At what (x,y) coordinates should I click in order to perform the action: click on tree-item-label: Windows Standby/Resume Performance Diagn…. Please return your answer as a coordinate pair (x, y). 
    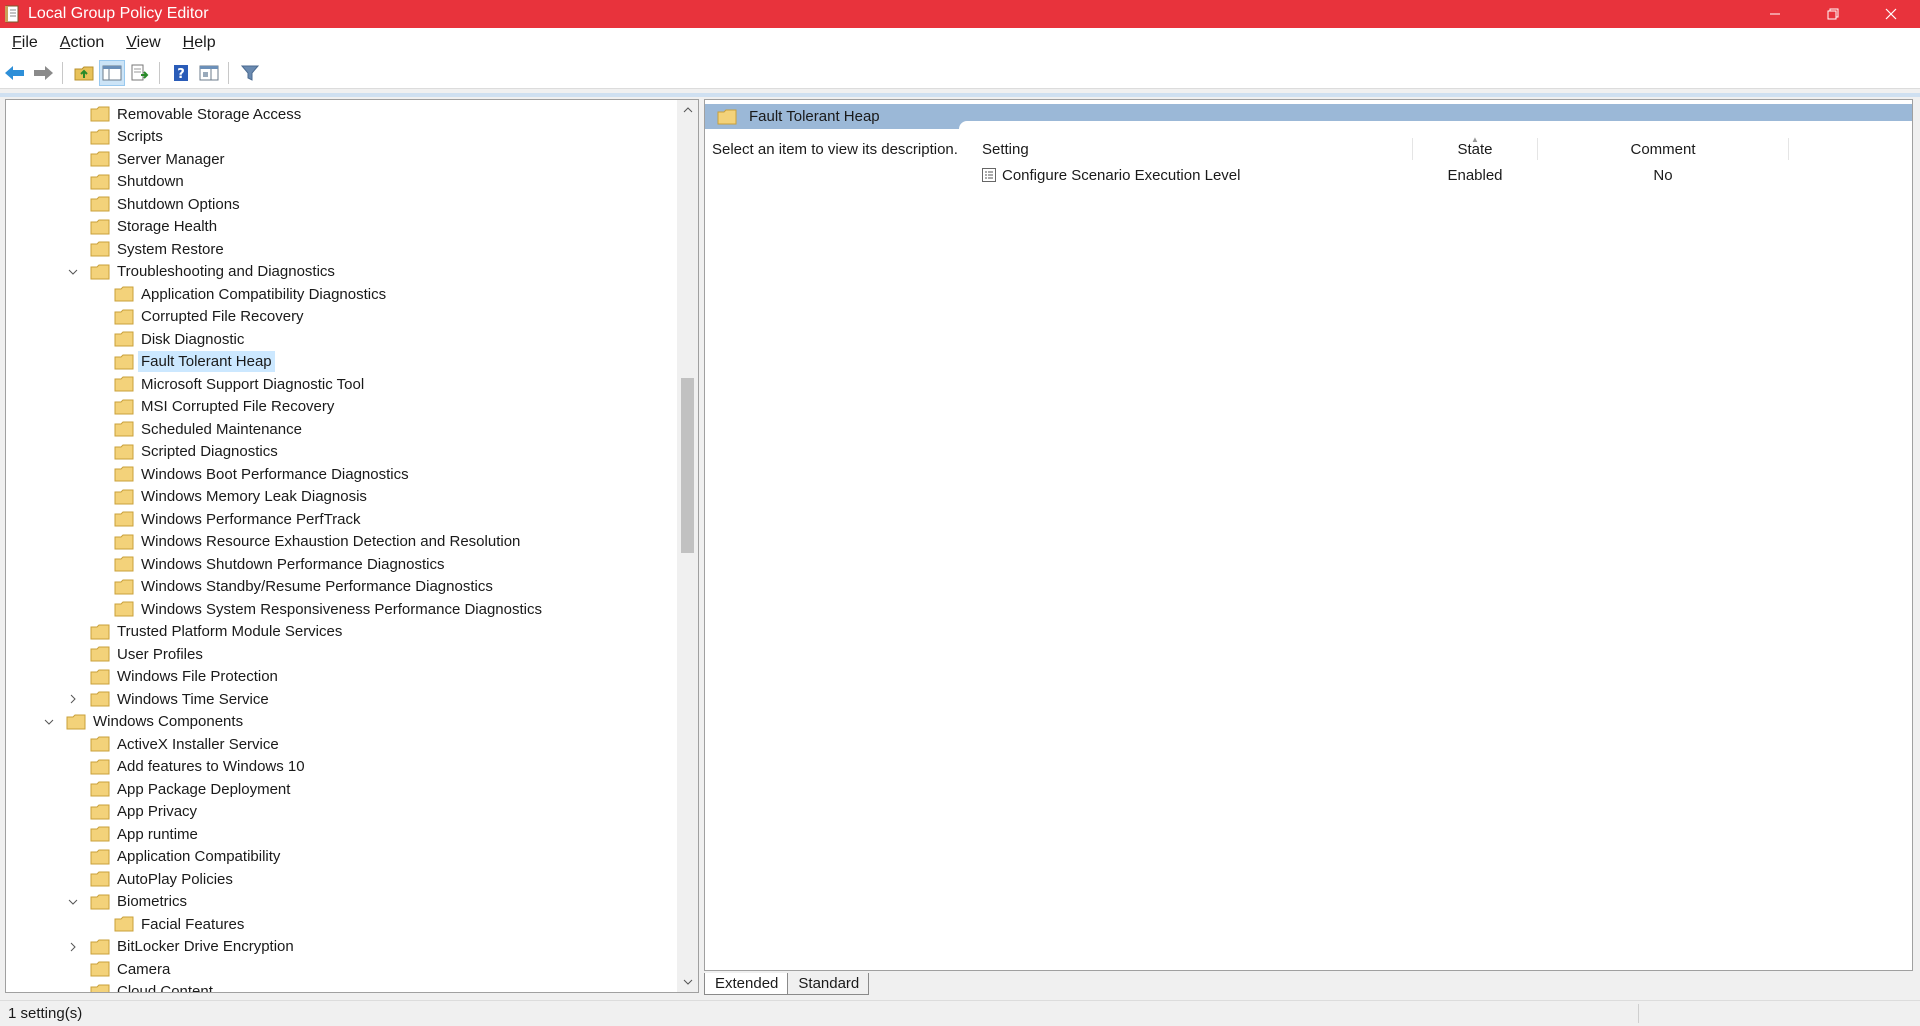
    Looking at the image, I should click on (317, 587).